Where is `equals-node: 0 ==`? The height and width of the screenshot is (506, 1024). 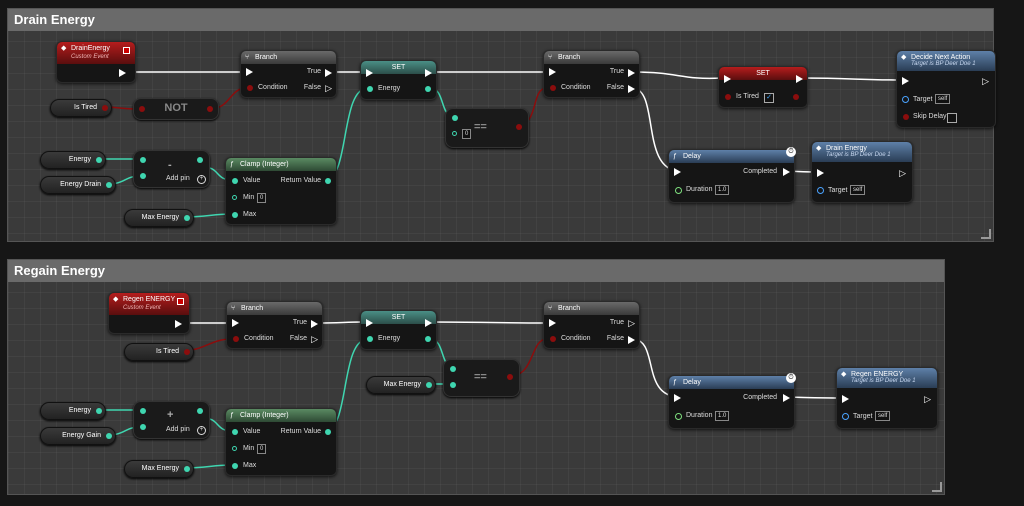 equals-node: 0 == is located at coordinates (487, 128).